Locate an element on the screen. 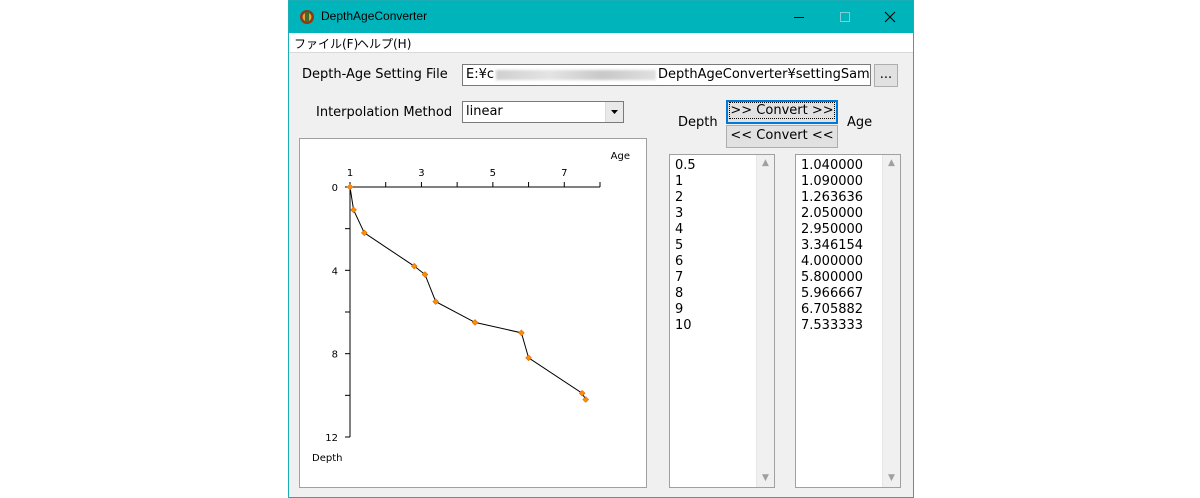  convert-to-depth-label: << Convert << is located at coordinates (782, 135).